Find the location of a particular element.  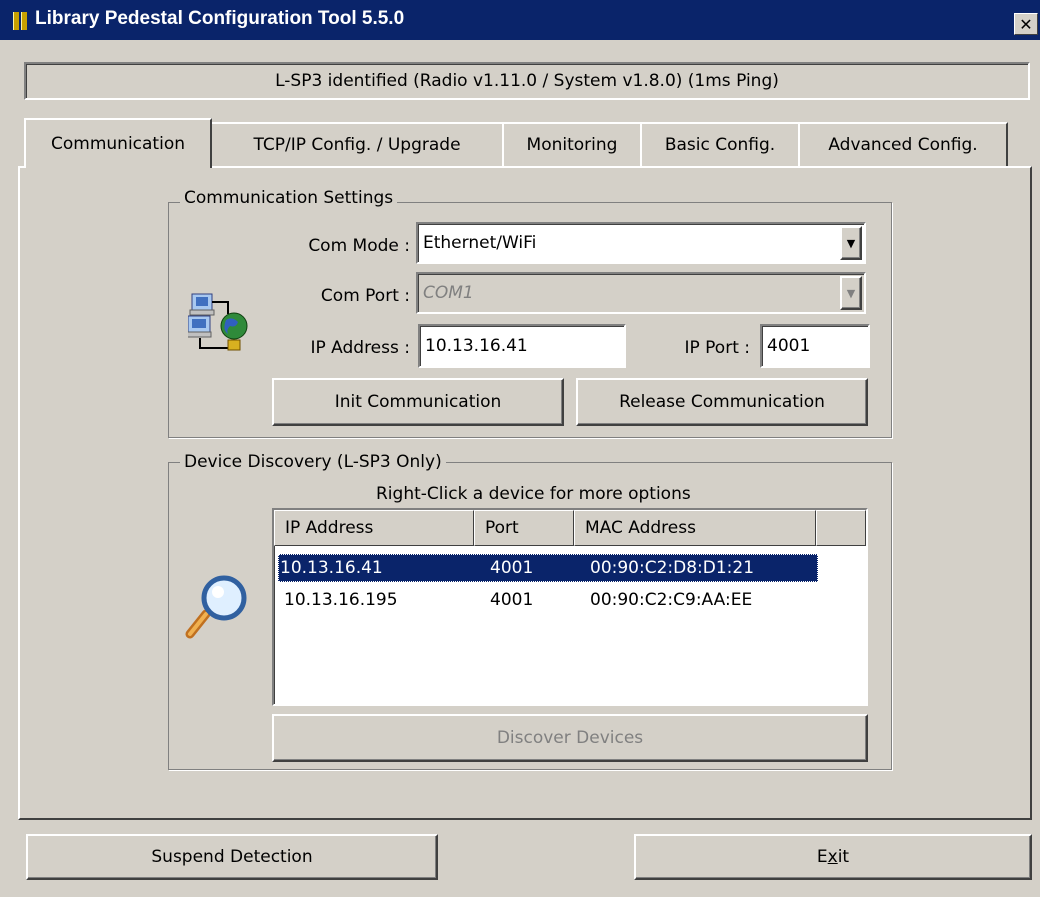

suspend-detection-button: Suspend Detection is located at coordinates (232, 857).